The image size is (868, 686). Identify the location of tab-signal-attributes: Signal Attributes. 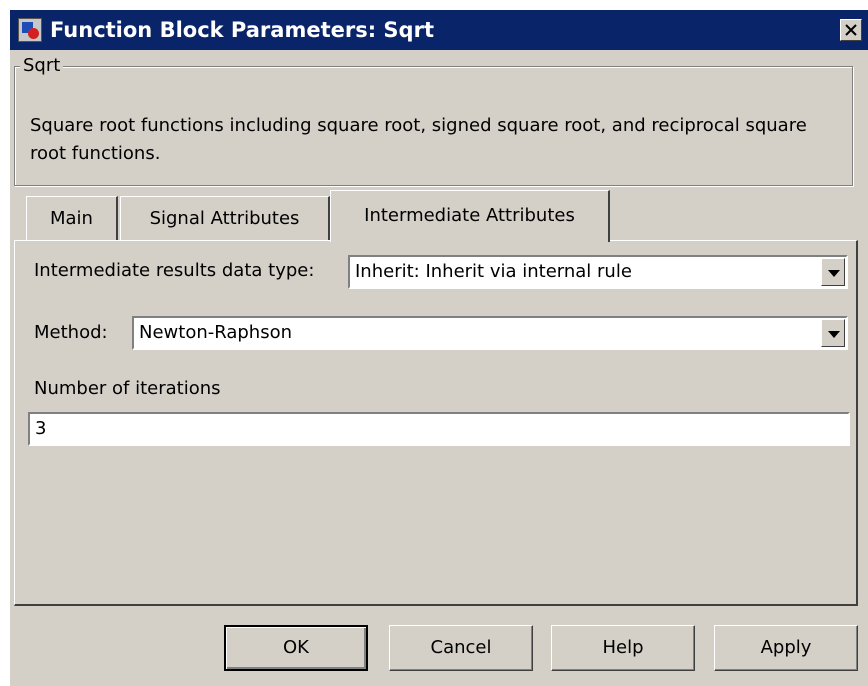
(225, 218).